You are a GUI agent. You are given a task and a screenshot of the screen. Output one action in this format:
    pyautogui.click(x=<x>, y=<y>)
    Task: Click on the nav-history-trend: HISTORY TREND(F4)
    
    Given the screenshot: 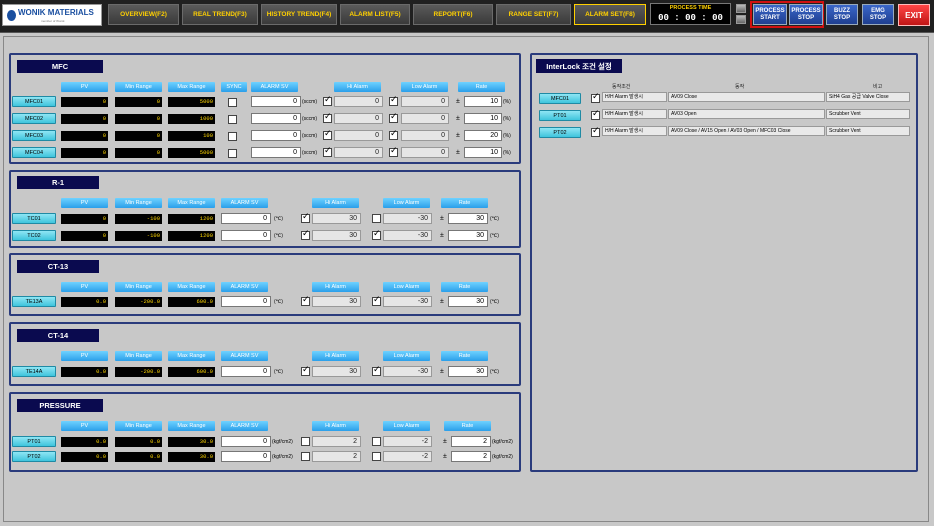 What is the action you would take?
    pyautogui.click(x=299, y=14)
    